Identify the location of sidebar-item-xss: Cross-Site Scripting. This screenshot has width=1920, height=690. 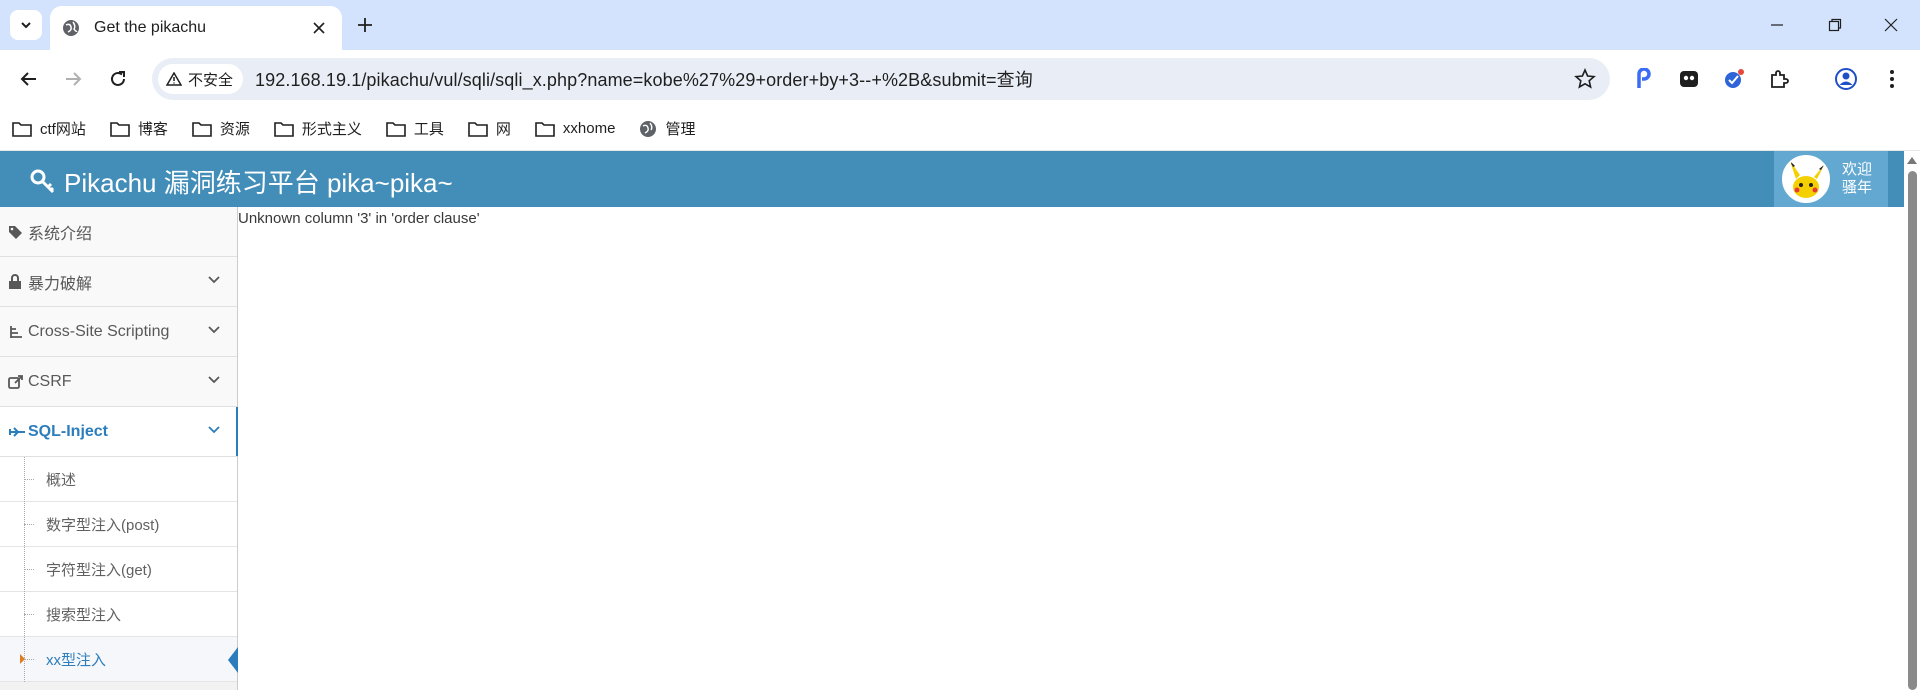
(118, 332).